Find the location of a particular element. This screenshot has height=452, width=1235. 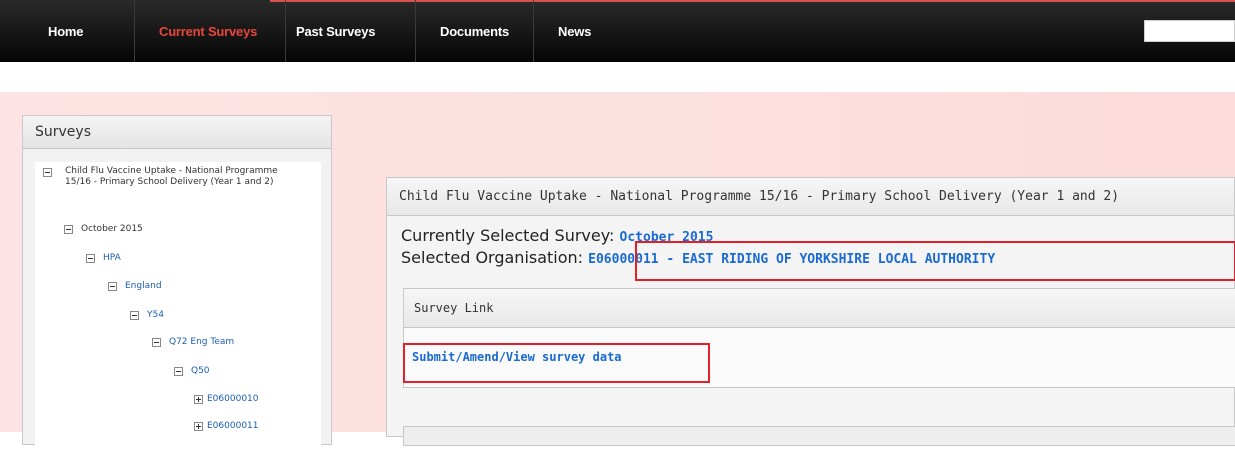

organisation-highlight-box is located at coordinates (935, 261).